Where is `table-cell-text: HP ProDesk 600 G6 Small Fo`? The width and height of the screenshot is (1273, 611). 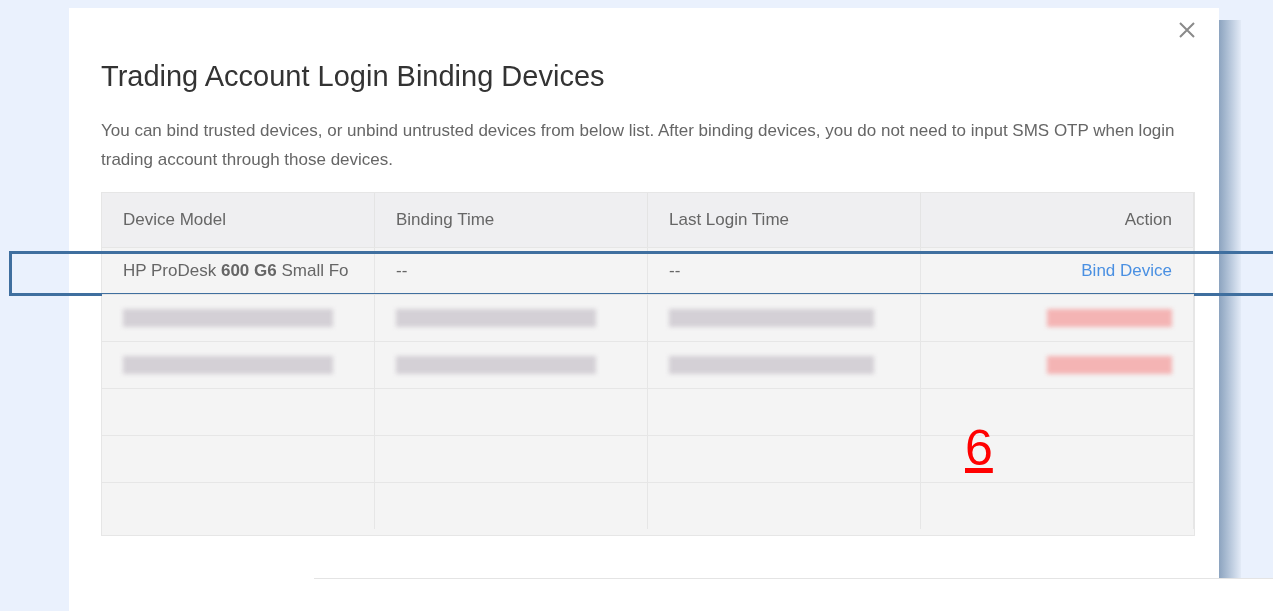
table-cell-text: HP ProDesk 600 G6 Small Fo is located at coordinates (236, 271).